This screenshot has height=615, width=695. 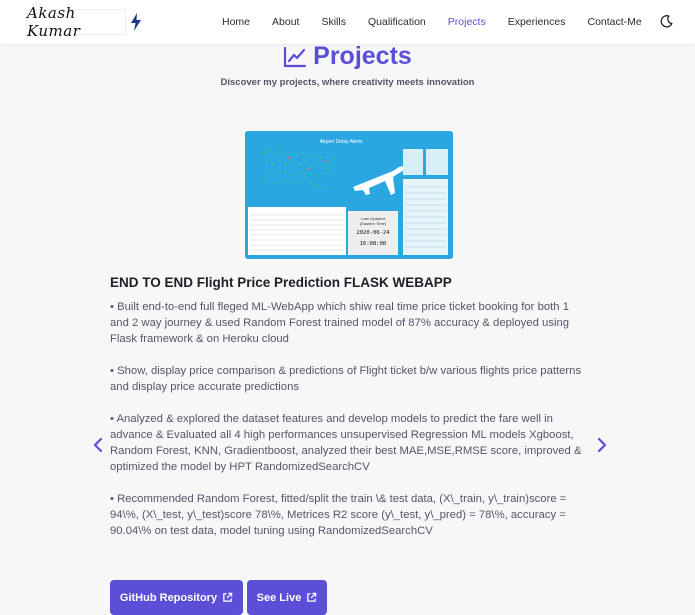 I want to click on see-live-button: See Live, so click(x=287, y=597).